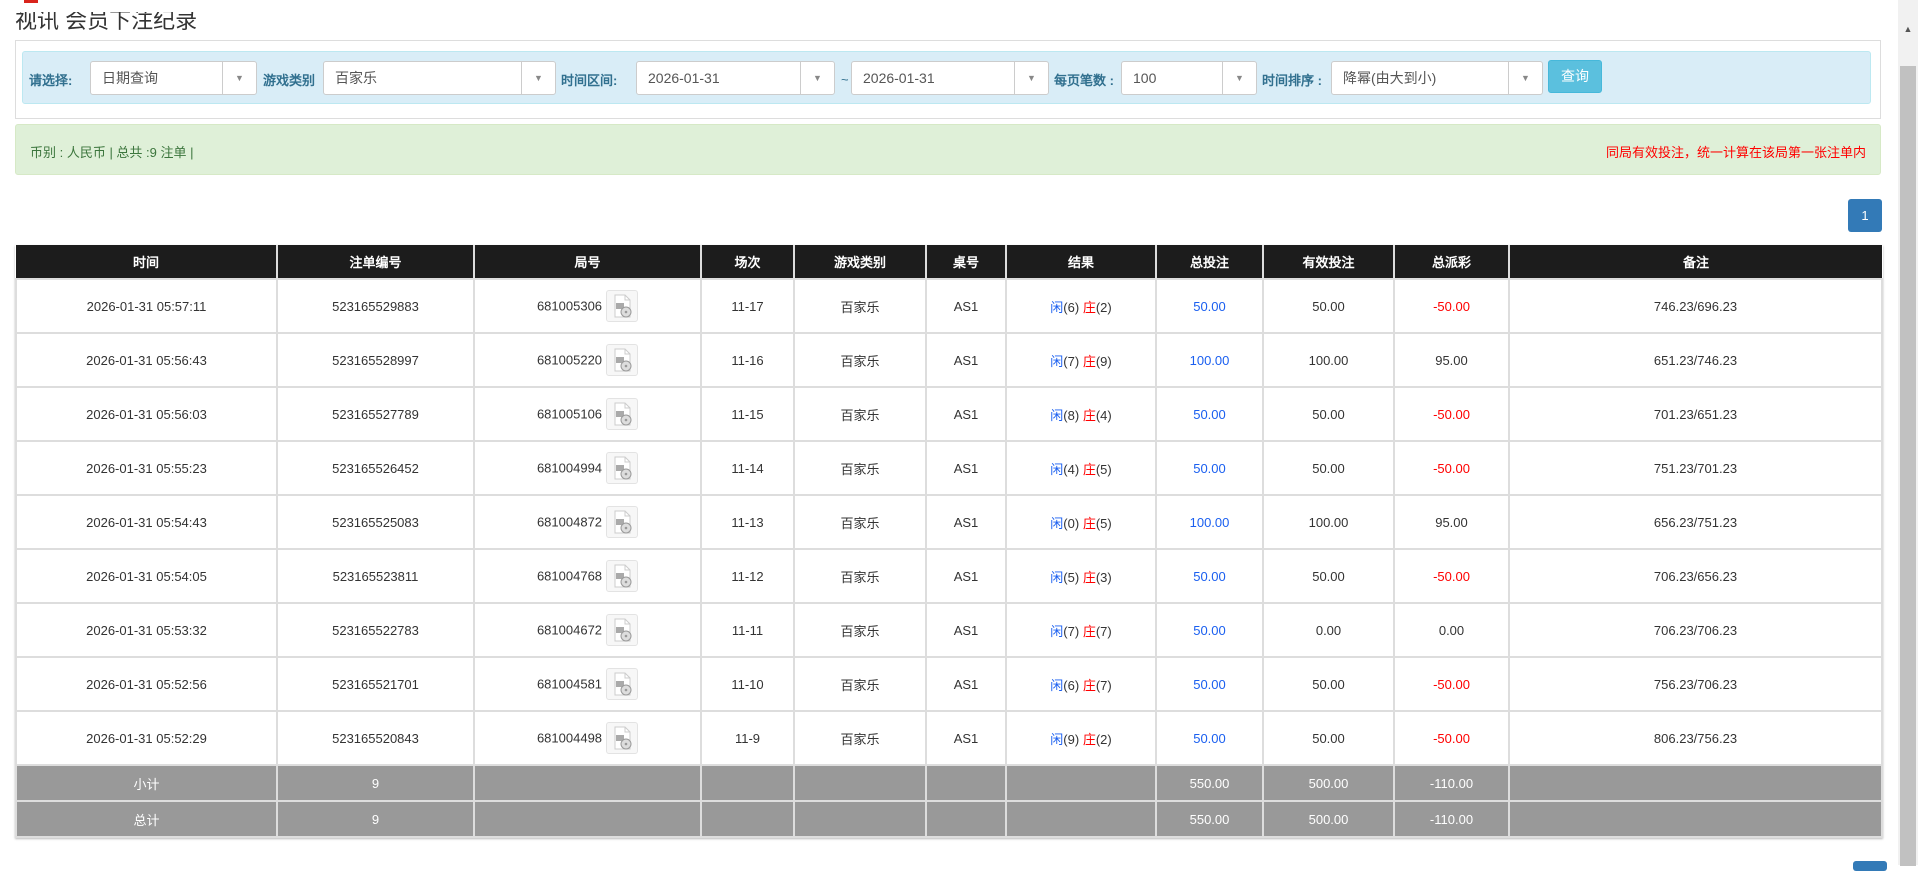 The image size is (1918, 871). I want to click on time-cell: 2026-01-31 05:52:29, so click(146, 738).